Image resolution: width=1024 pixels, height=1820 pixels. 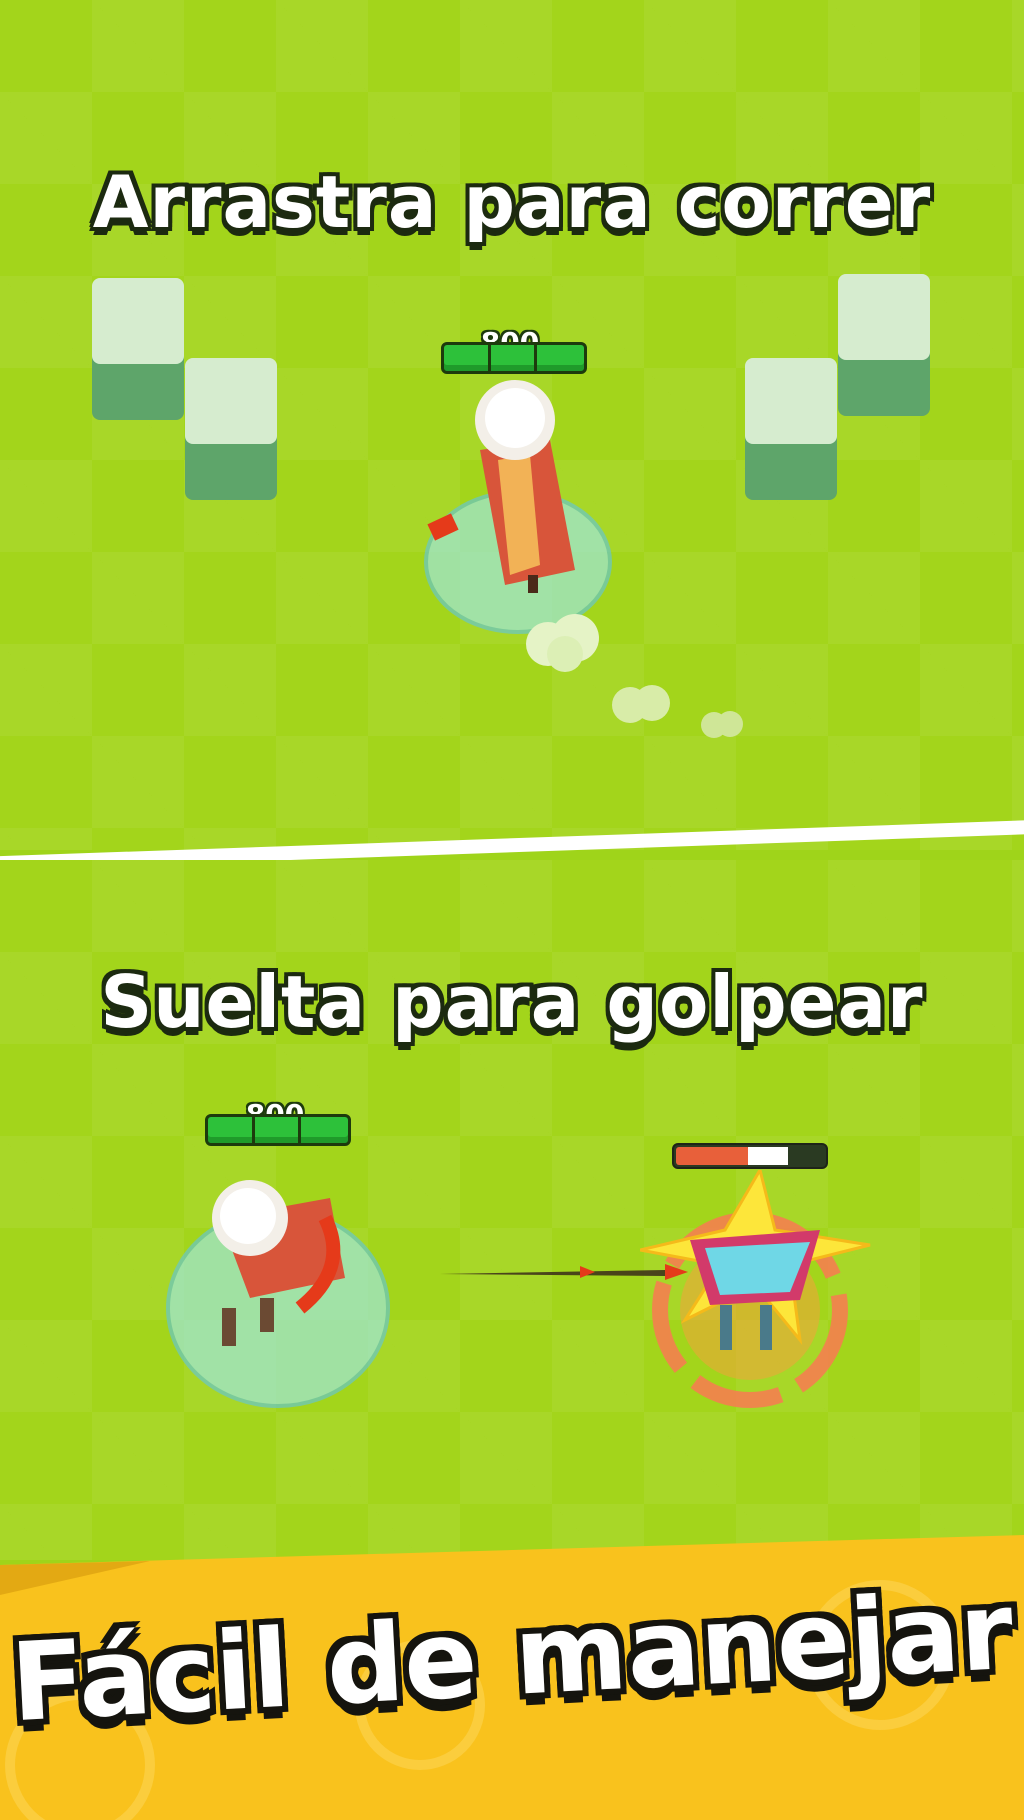 I want to click on enemy-character, so click(x=755, y=1289).